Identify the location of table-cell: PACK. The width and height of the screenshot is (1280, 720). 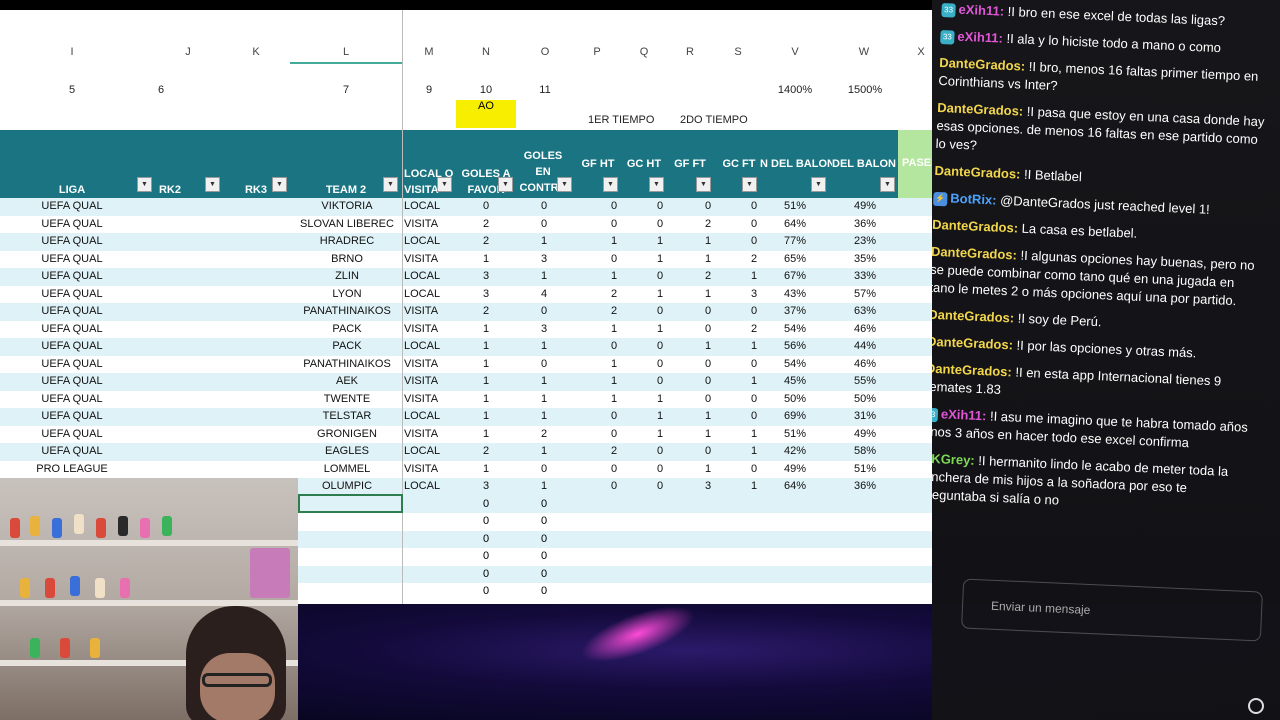
(347, 346).